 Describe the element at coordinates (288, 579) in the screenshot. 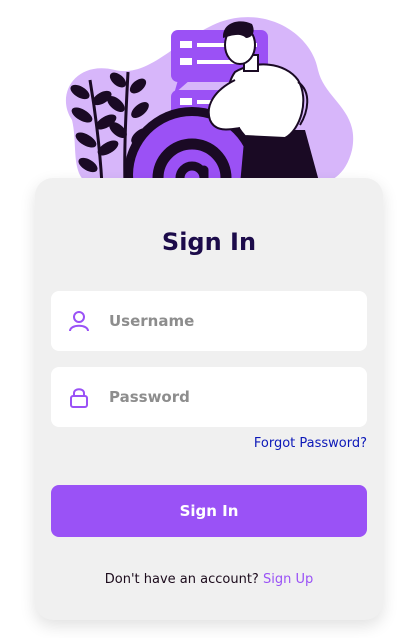

I see `sign-up-link: Sign Up` at that location.